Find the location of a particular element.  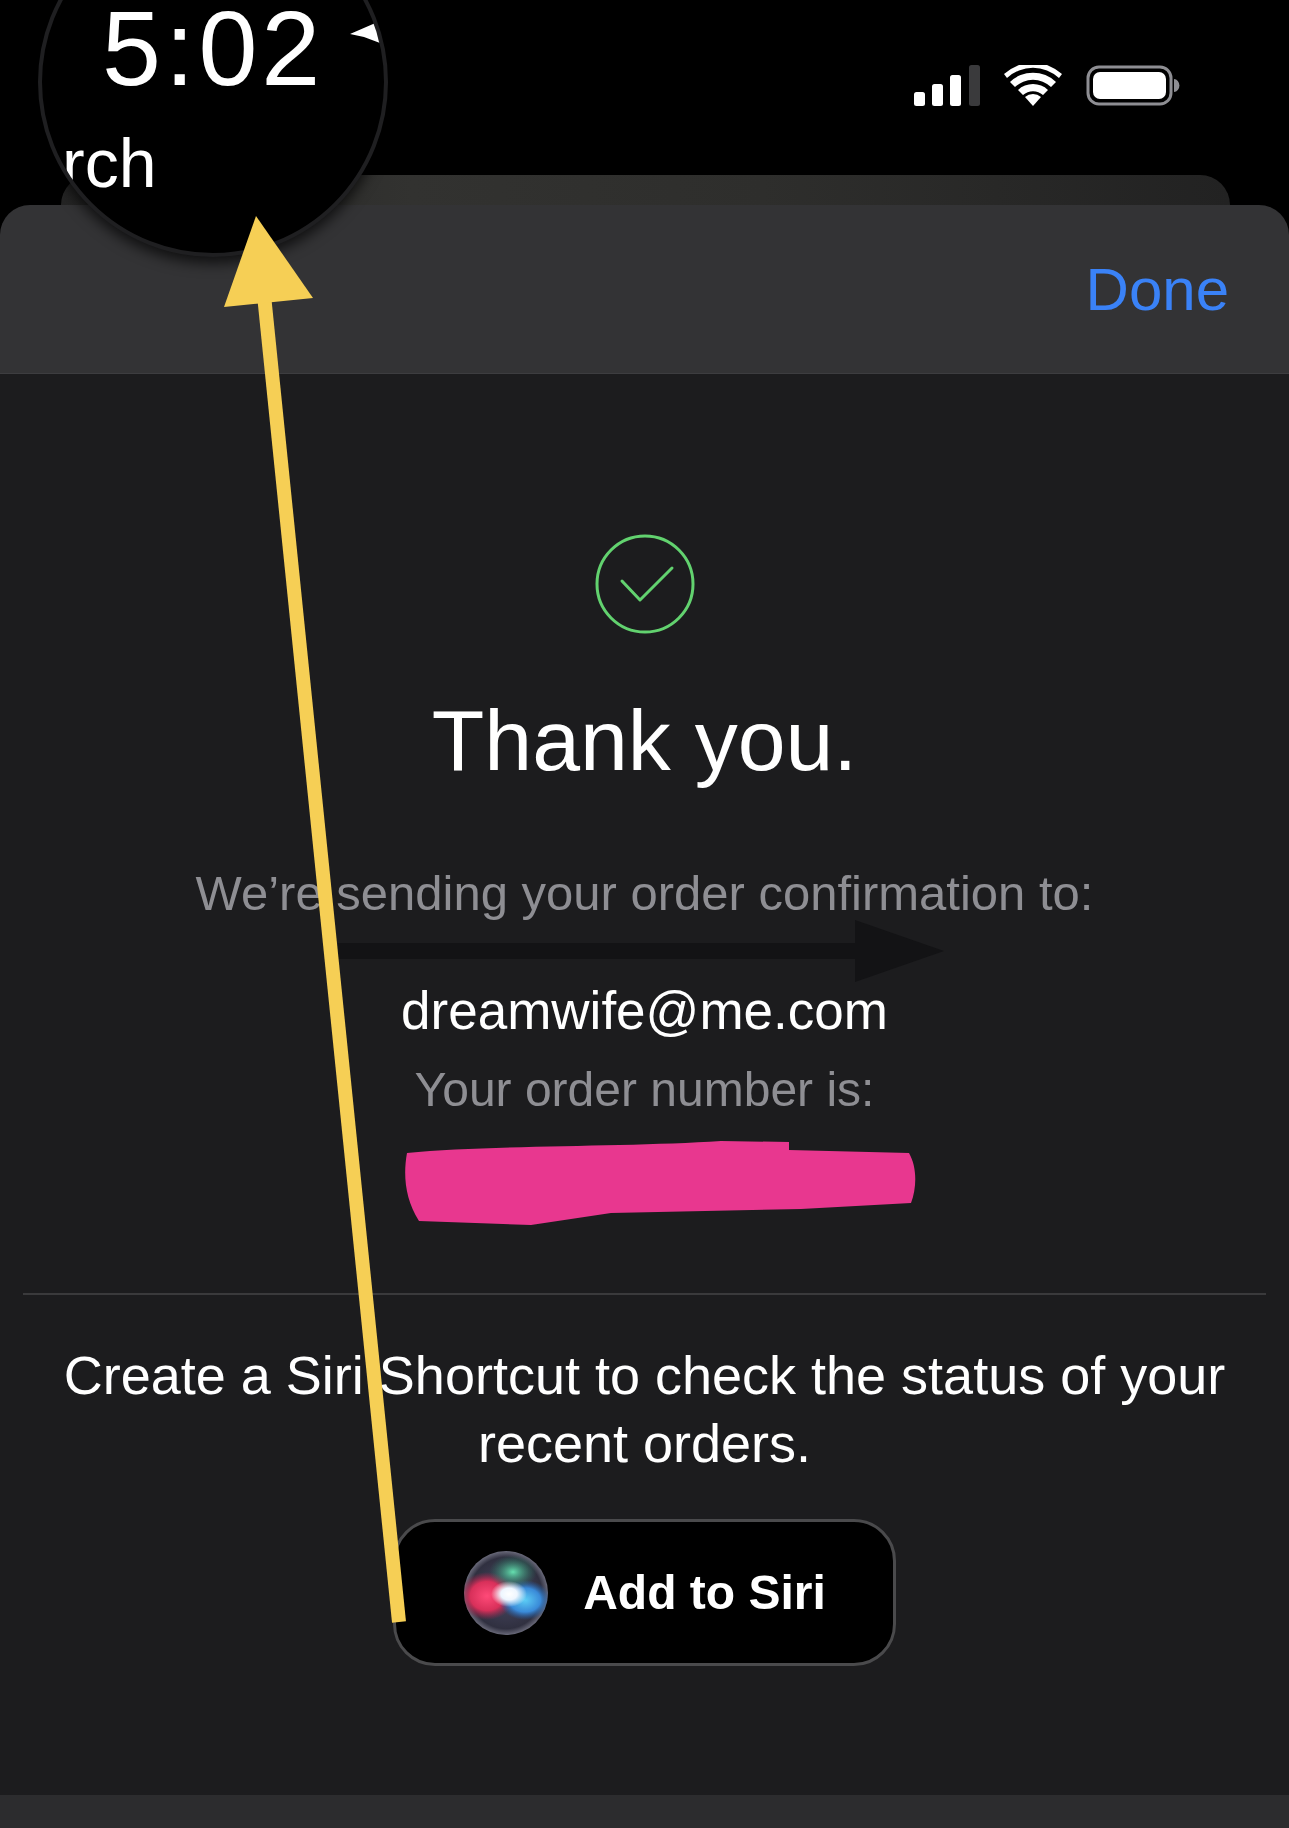

siri-shortcut-prompt: Create a Siri Shortcut to check the status of your recent orders. is located at coordinates (644, 1409).